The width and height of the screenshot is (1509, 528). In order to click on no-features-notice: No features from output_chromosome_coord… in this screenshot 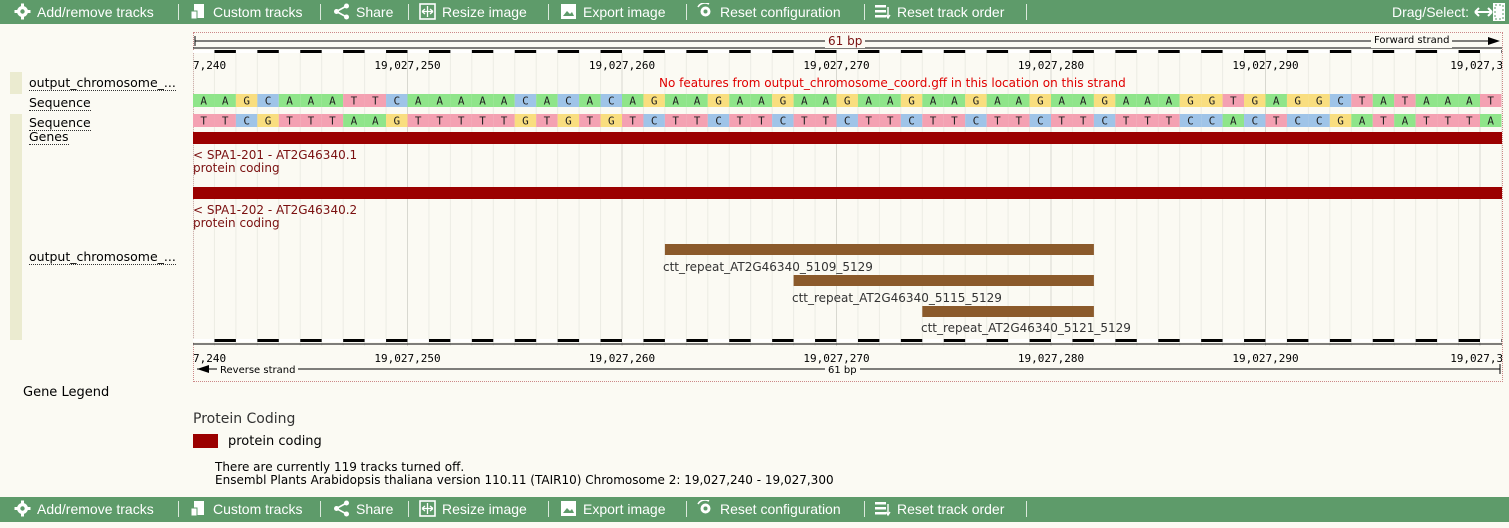, I will do `click(892, 83)`.